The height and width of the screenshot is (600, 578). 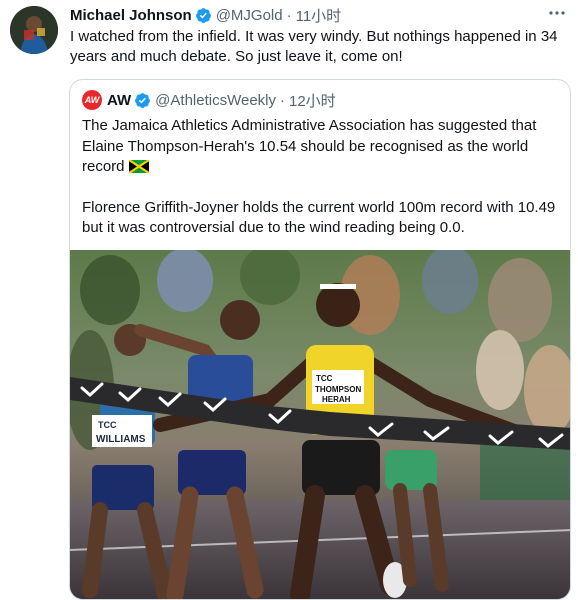 I want to click on quoted-author-name: AW, so click(x=119, y=100).